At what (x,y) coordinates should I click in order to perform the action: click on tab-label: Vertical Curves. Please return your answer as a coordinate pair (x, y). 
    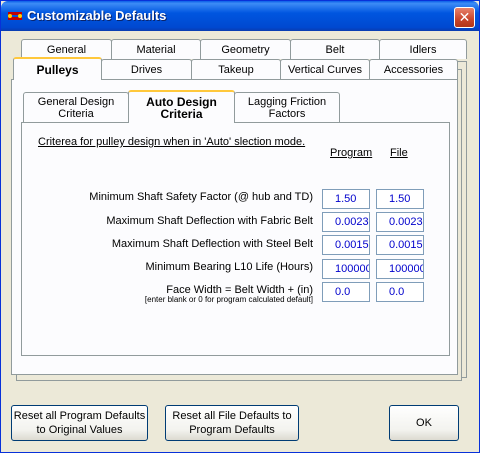
    Looking at the image, I should click on (325, 69).